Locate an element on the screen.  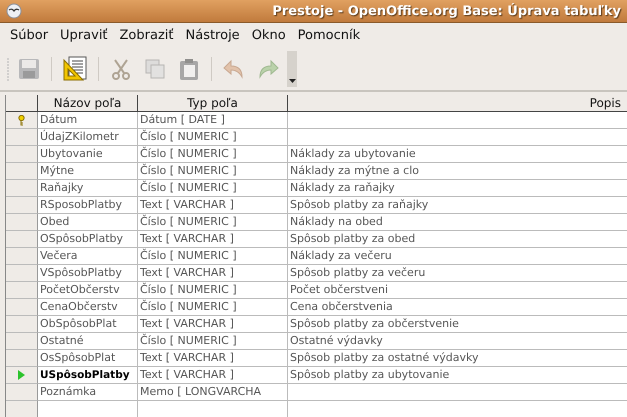
table-cell: VSpôsobPlatby is located at coordinates (88, 273).